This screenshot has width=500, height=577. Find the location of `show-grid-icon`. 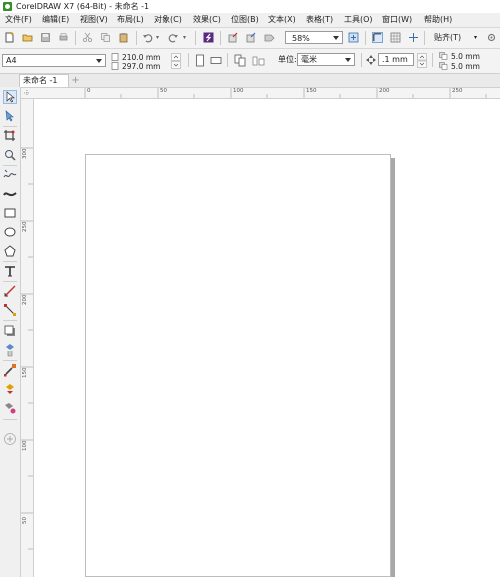

show-grid-icon is located at coordinates (395, 37).